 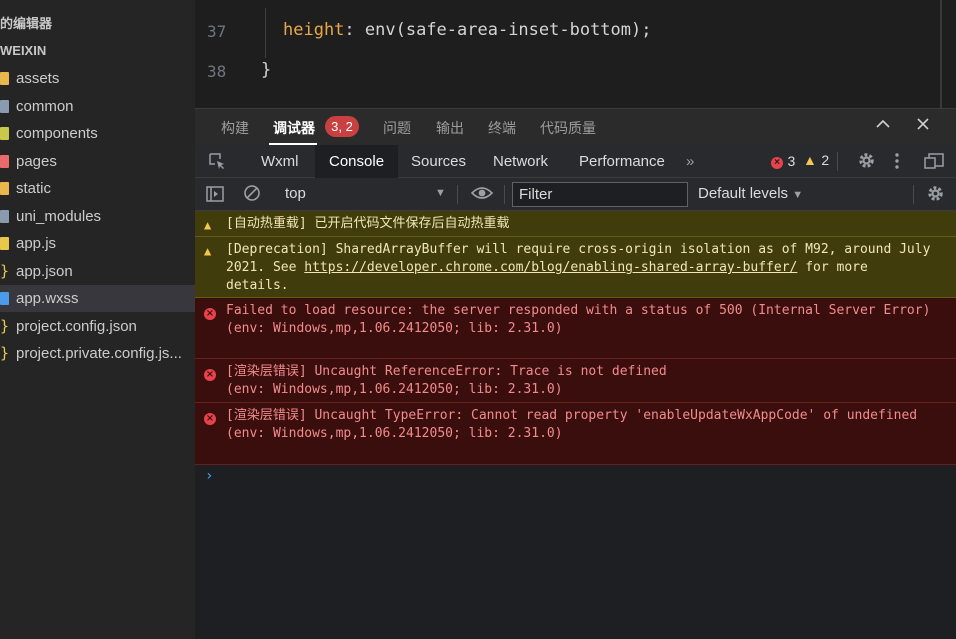 I want to click on explorer-title: 的编辑器, so click(x=26, y=23).